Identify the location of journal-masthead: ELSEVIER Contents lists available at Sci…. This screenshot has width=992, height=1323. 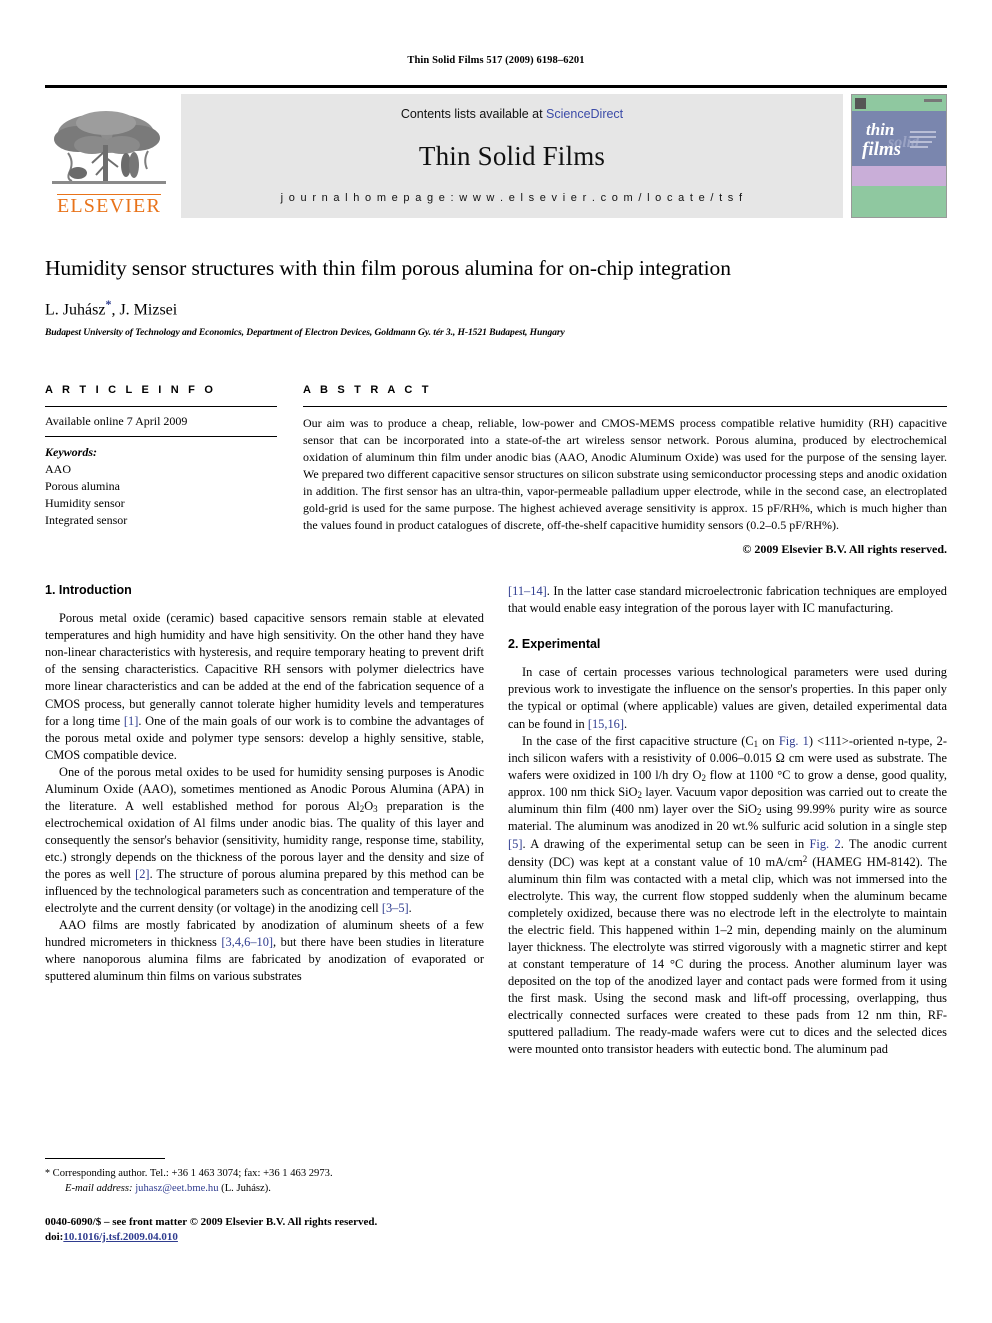
(496, 151).